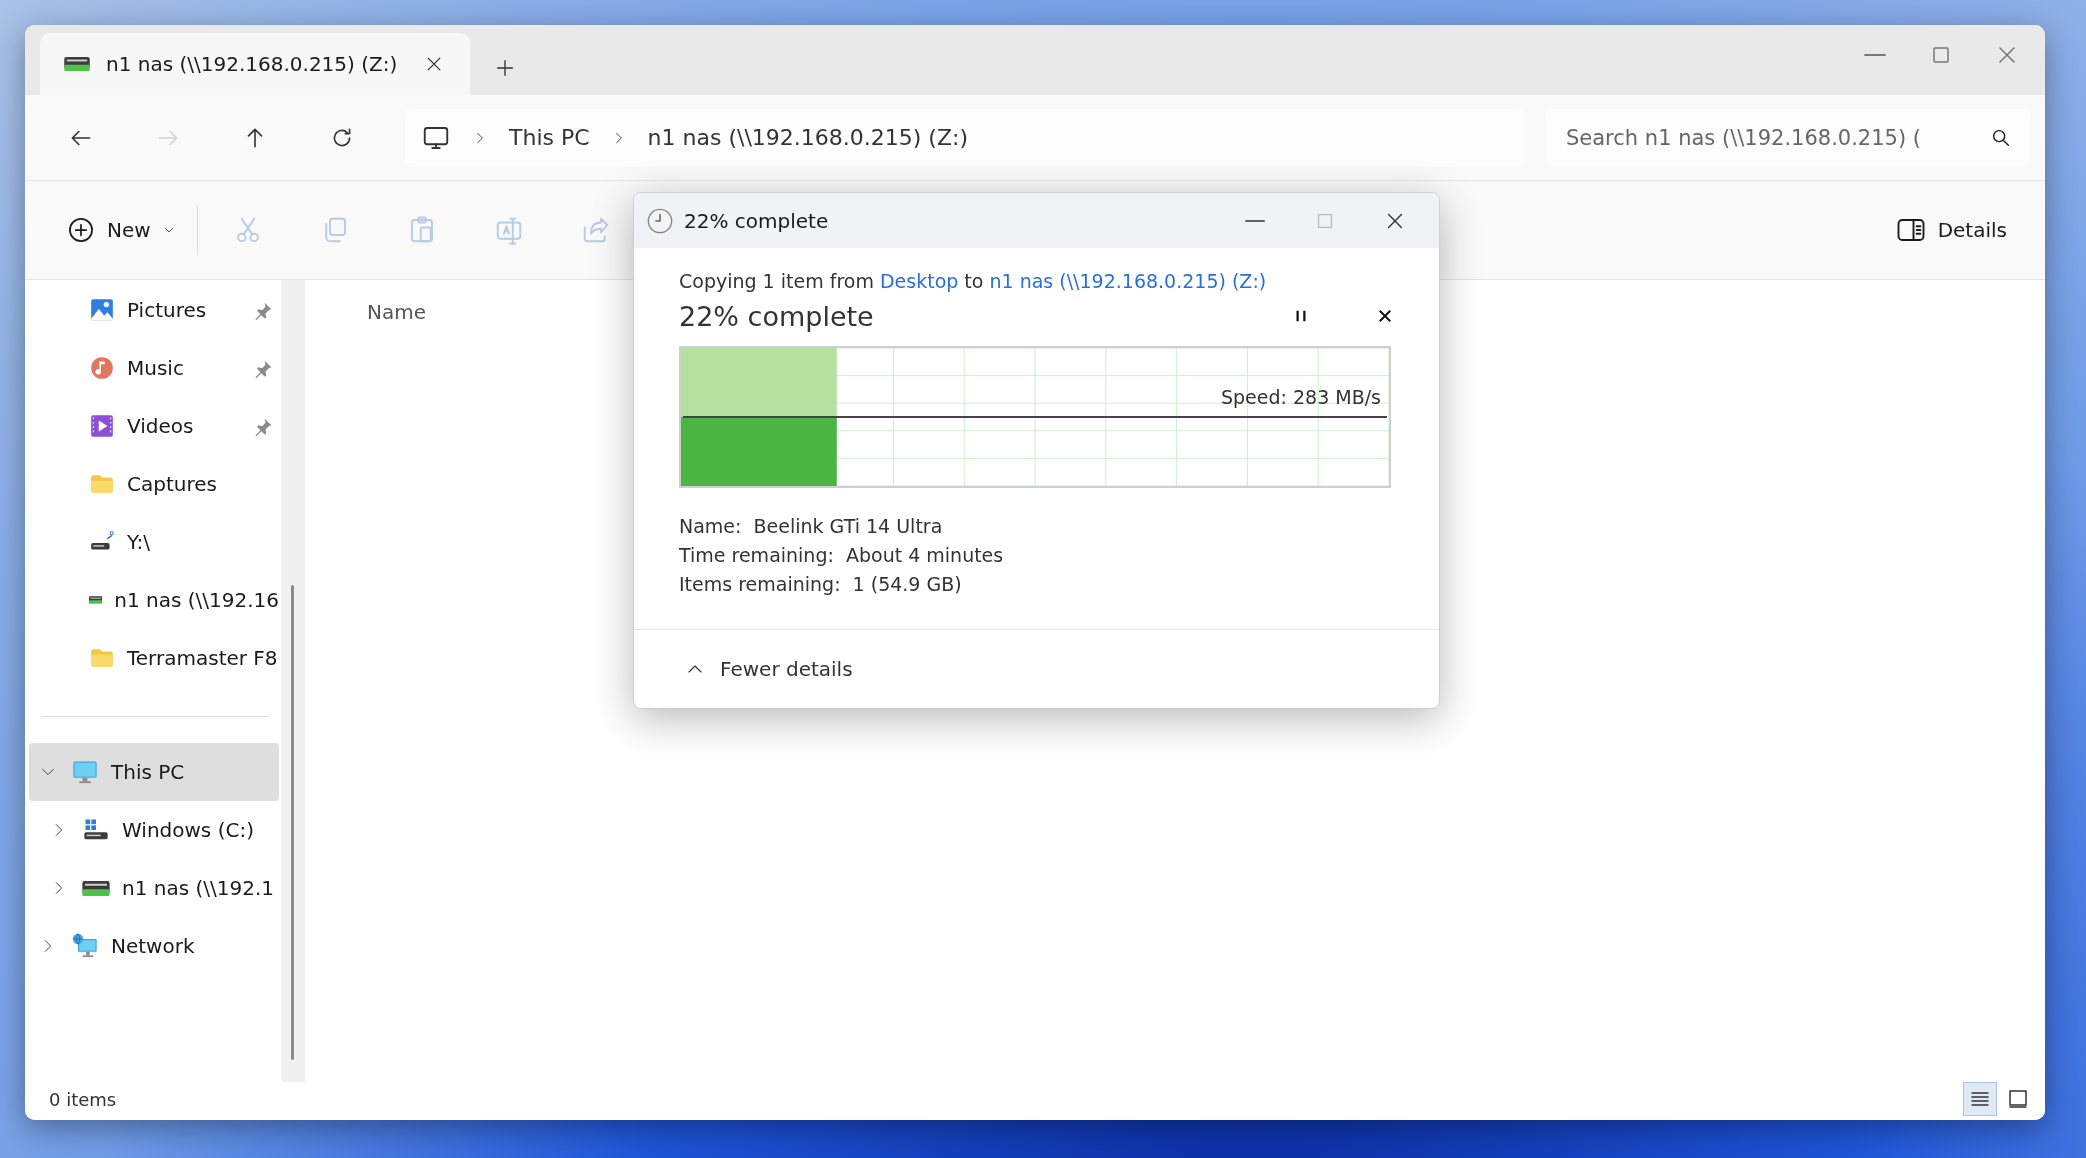 The width and height of the screenshot is (2086, 1158). I want to click on network-icon, so click(85, 946).